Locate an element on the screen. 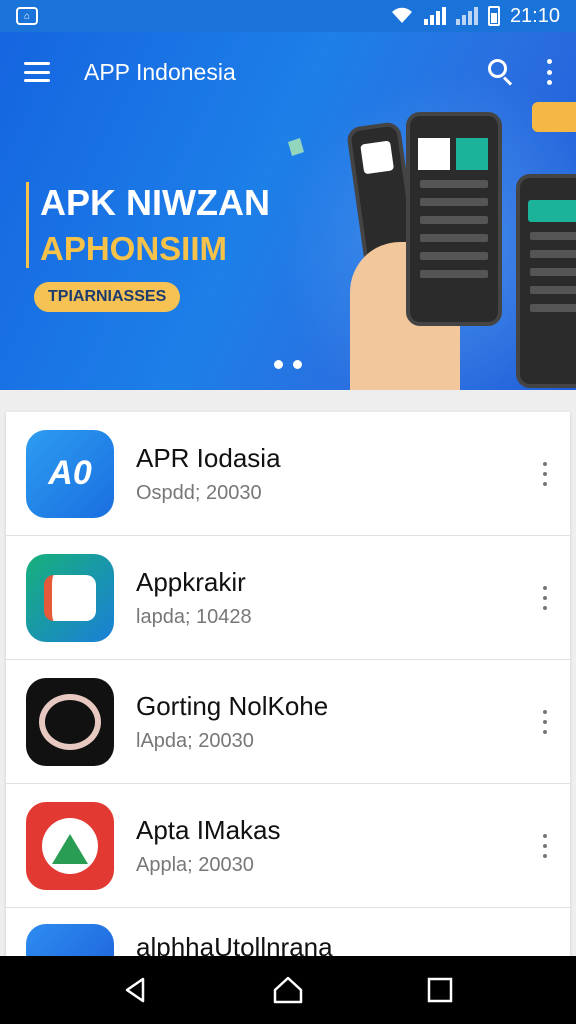 The width and height of the screenshot is (576, 1024). list-item: Apta IMakas Appla; 20030 is located at coordinates (288, 846).